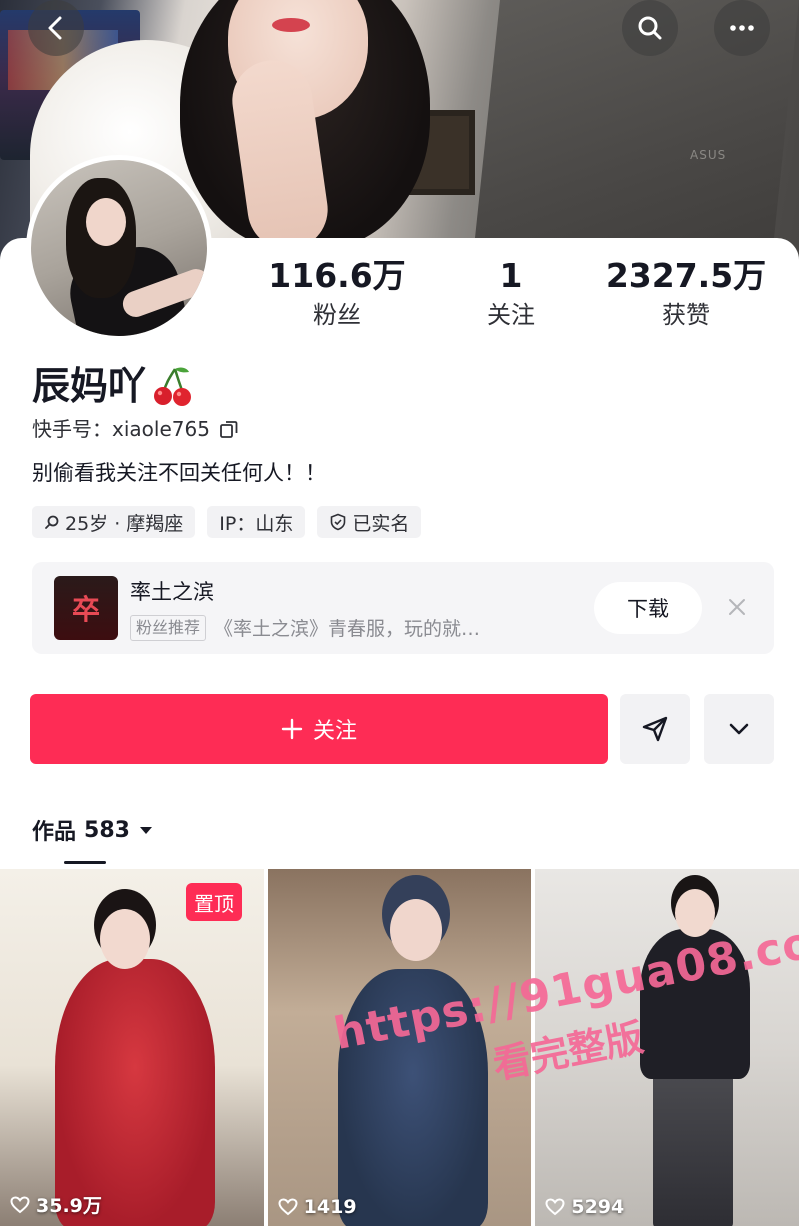 The width and height of the screenshot is (799, 1226). I want to click on follow-button: 关注, so click(319, 729).